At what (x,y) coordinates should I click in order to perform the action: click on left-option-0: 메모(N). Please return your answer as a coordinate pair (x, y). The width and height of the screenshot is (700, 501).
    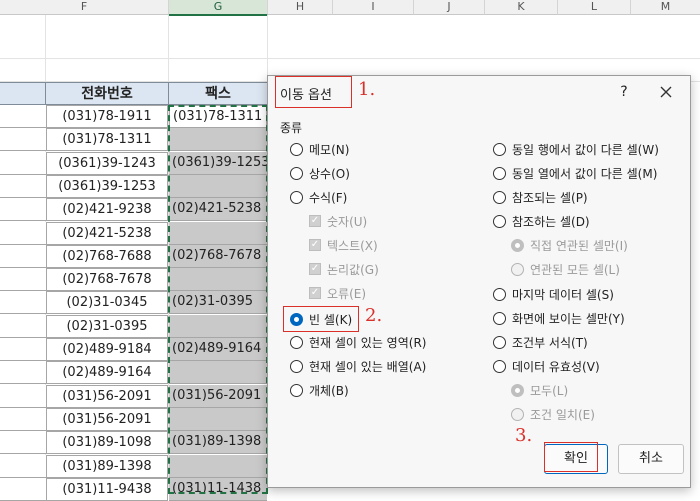
    Looking at the image, I should click on (319, 149).